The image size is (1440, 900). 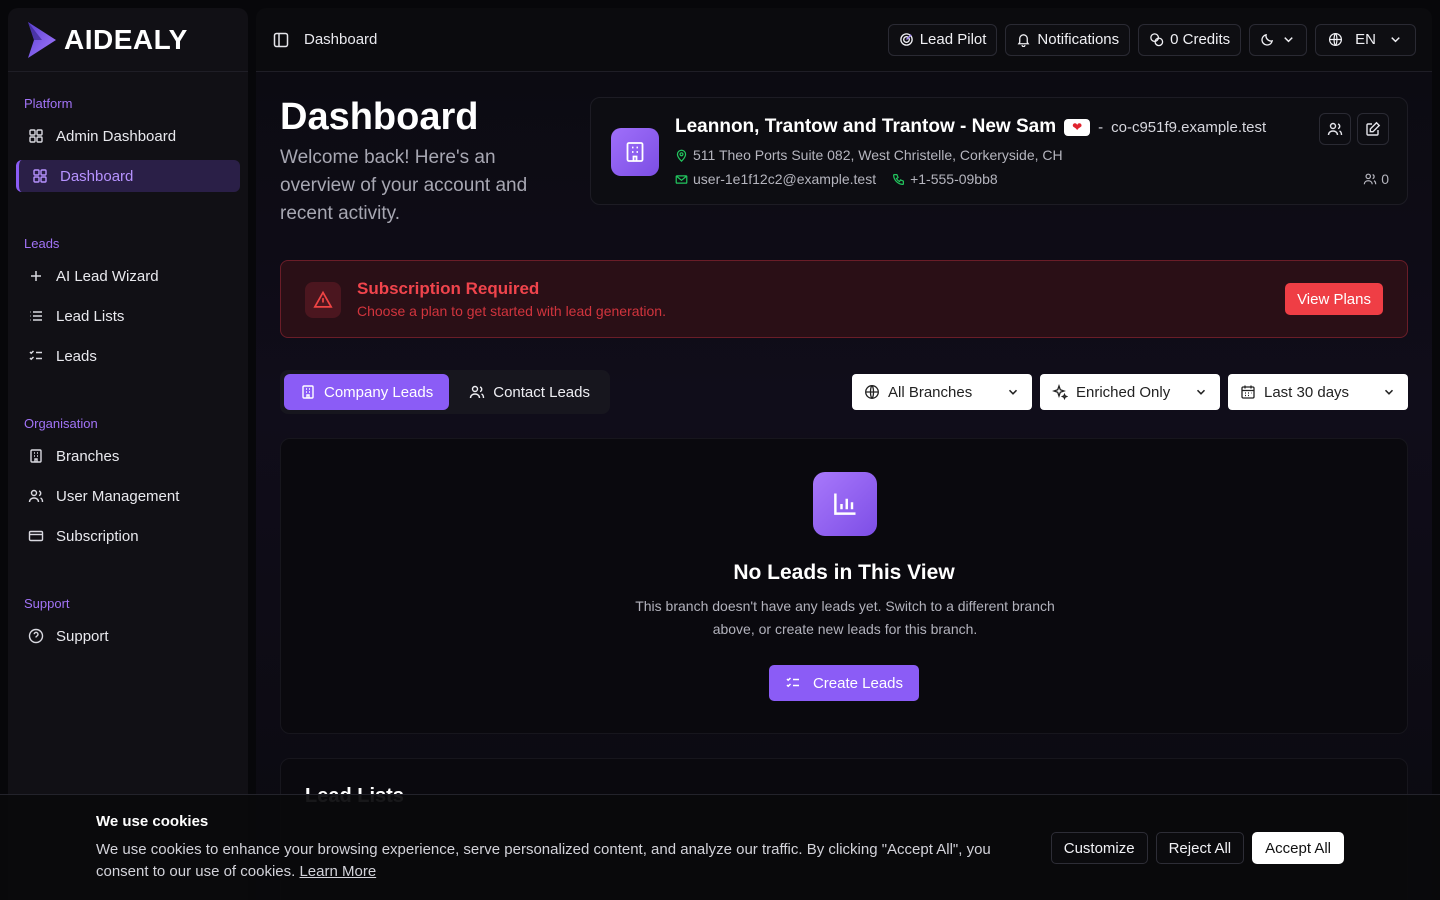 I want to click on bar-chart-icon, so click(x=845, y=504).